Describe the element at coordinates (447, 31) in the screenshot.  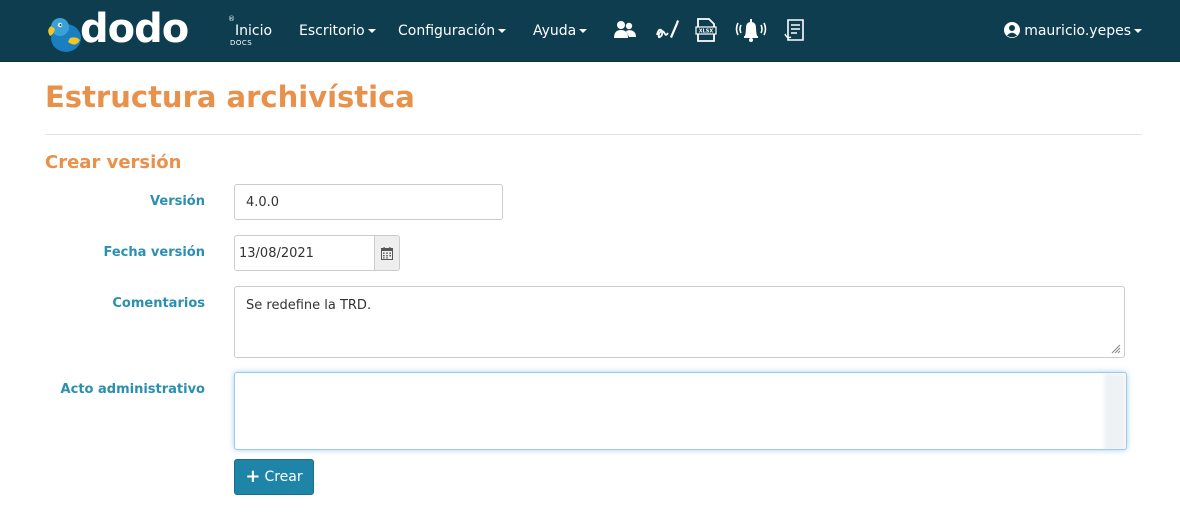
I see `nav-configuracion-label: Configuración` at that location.